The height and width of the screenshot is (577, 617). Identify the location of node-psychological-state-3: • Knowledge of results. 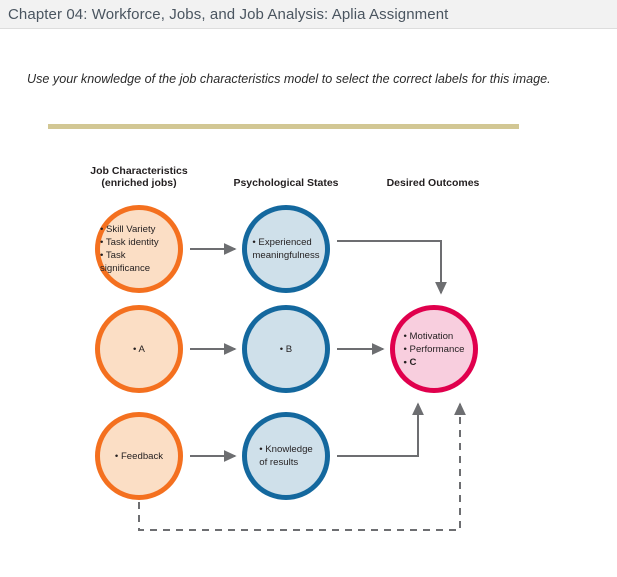
(286, 456).